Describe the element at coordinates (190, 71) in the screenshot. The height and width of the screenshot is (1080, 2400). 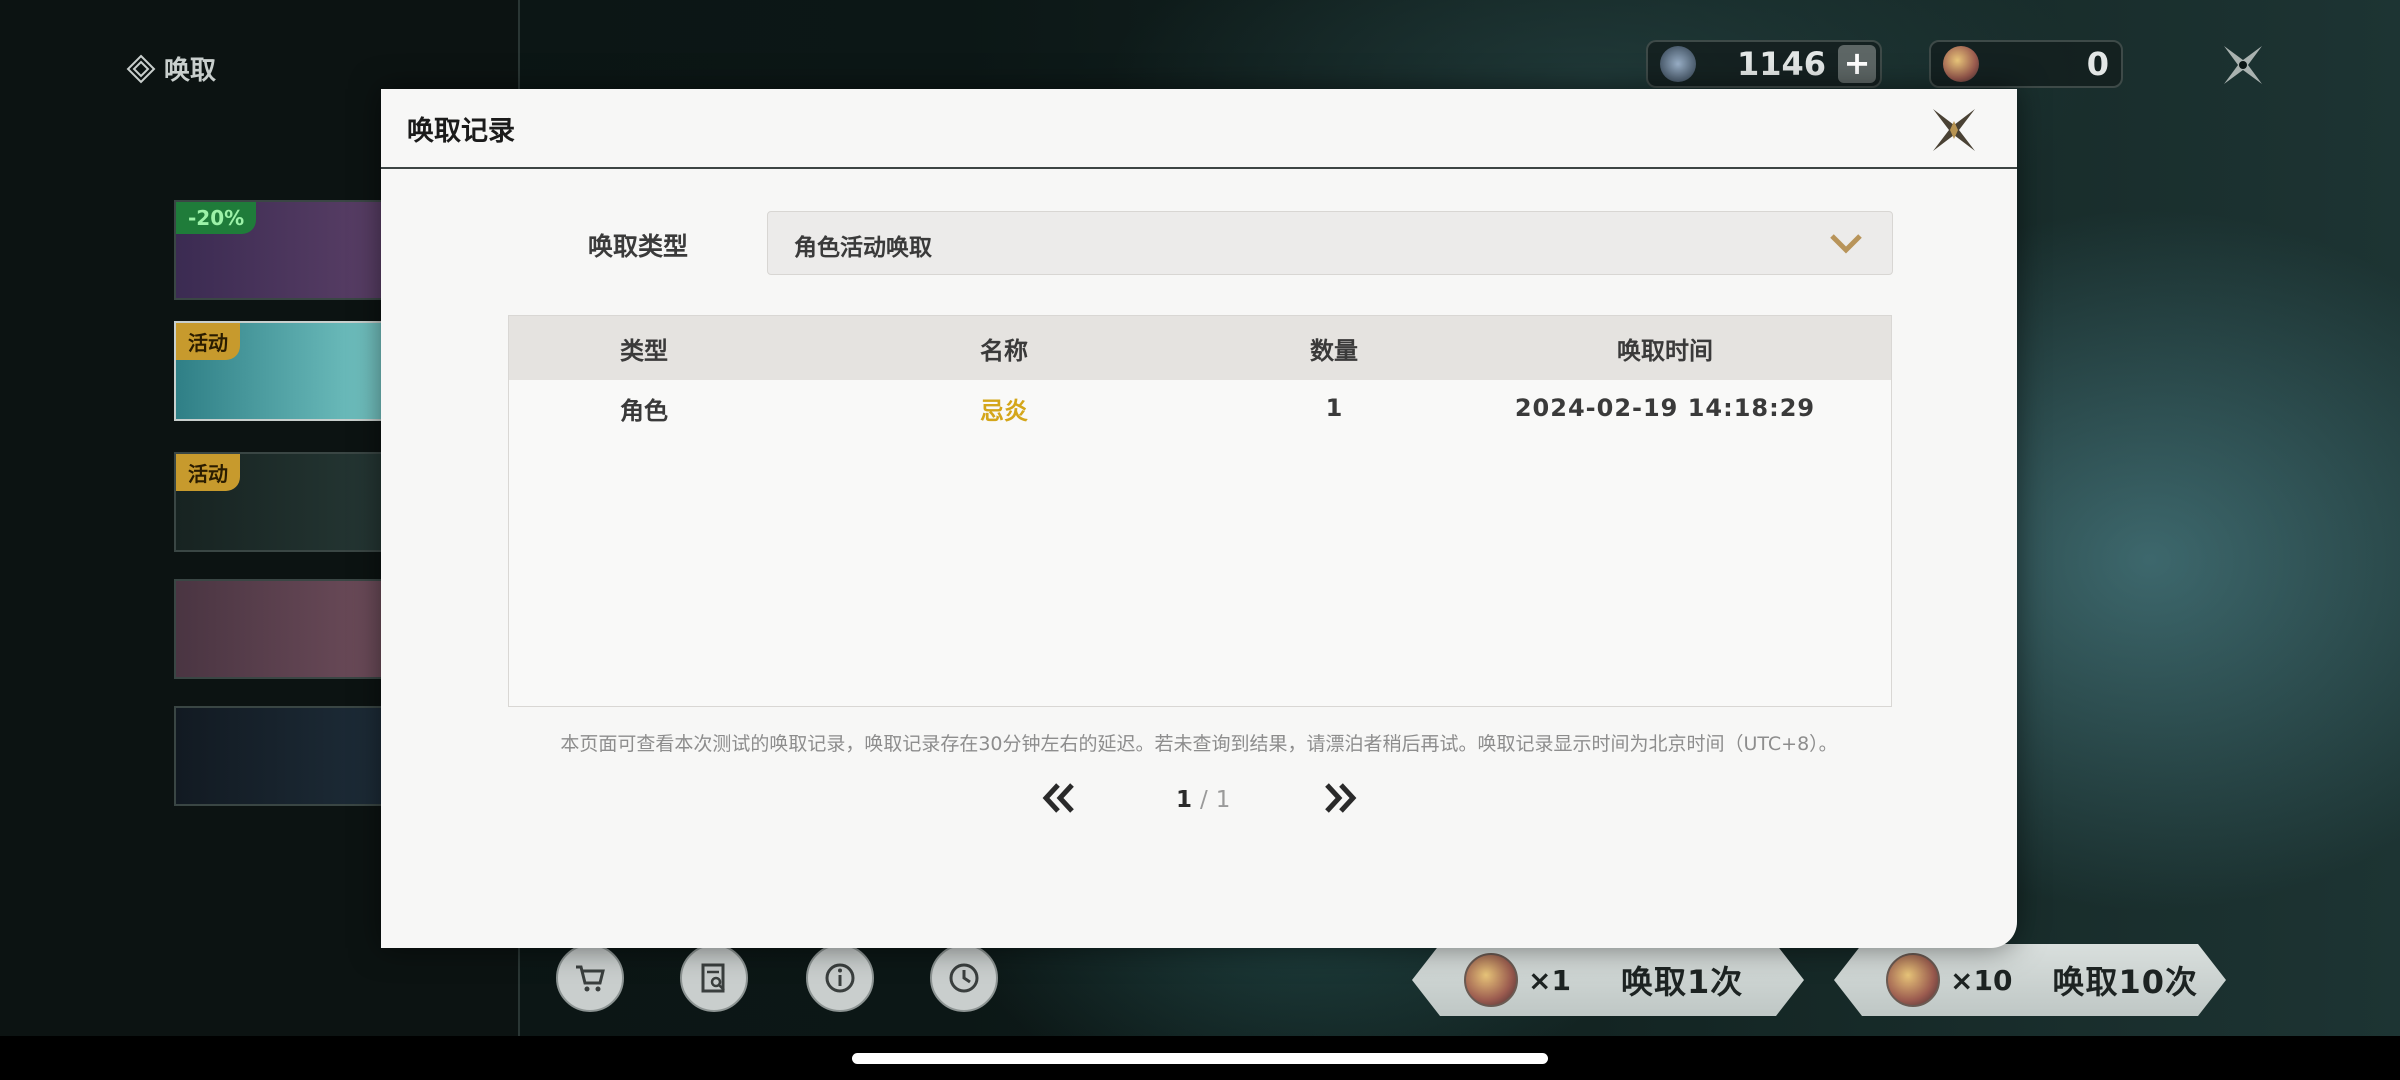
I see `section-title: 唤取` at that location.